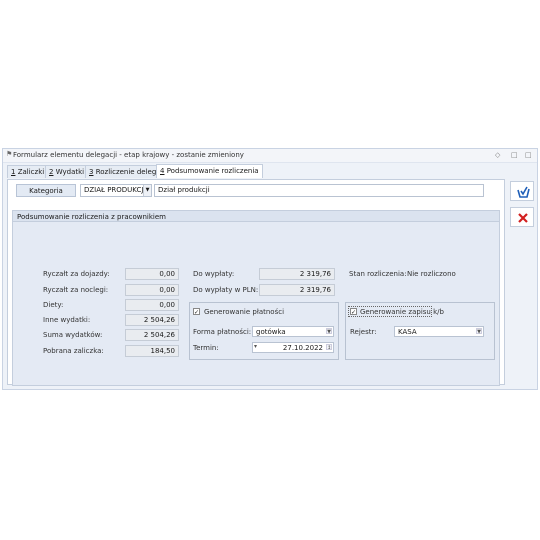 This screenshot has width=540, height=540. I want to click on save-button, so click(522, 191).